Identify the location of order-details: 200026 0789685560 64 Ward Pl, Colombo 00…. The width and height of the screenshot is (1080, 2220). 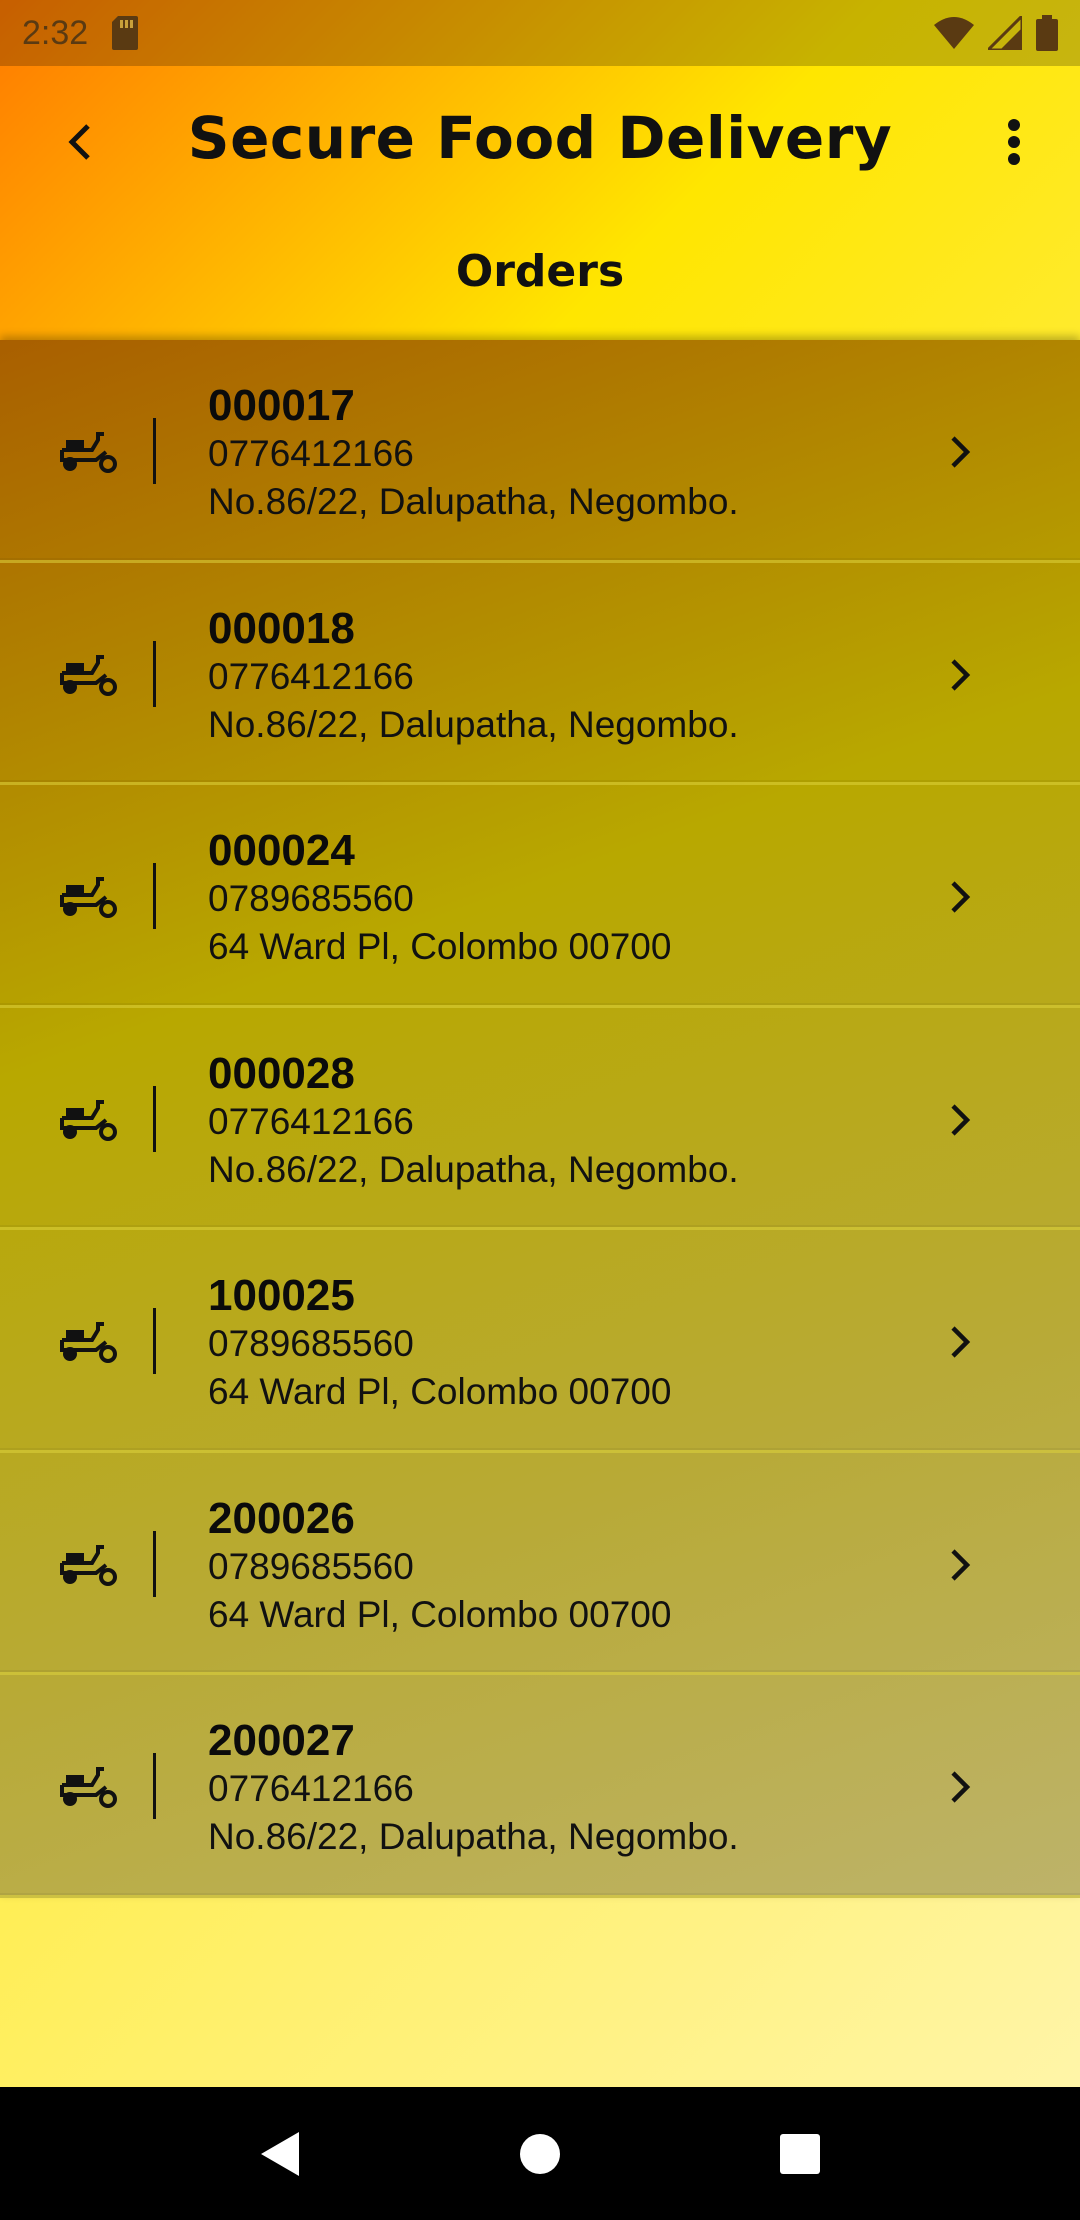
(440, 1566).